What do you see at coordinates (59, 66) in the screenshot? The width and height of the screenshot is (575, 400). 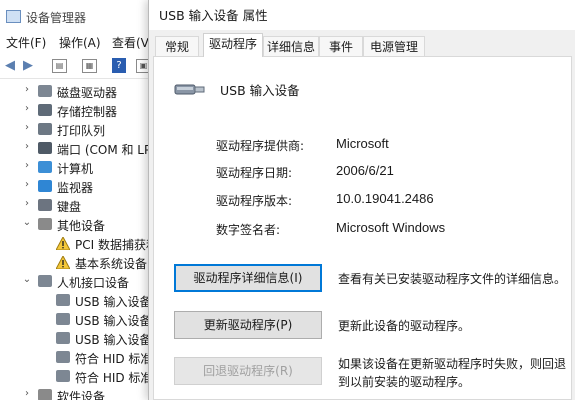 I see `properties-icon: ▤` at bounding box center [59, 66].